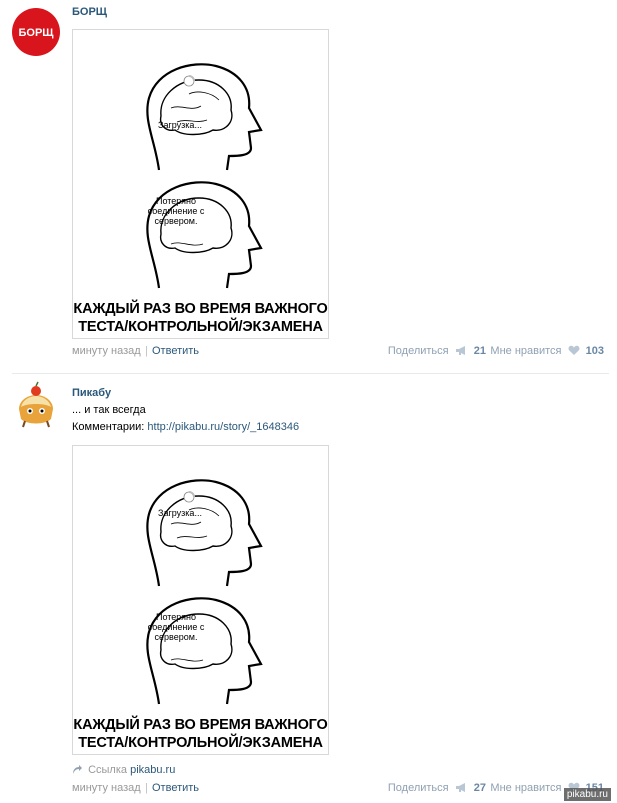 This screenshot has height=803, width=617. I want to click on share-count: 21, so click(479, 351).